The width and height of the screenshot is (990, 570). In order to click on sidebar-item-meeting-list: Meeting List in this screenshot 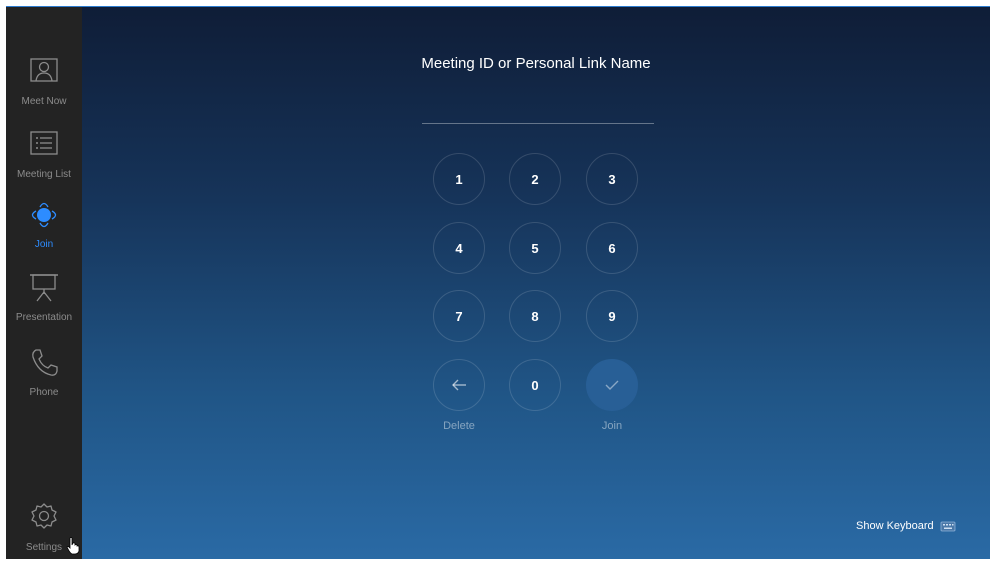, I will do `click(44, 162)`.